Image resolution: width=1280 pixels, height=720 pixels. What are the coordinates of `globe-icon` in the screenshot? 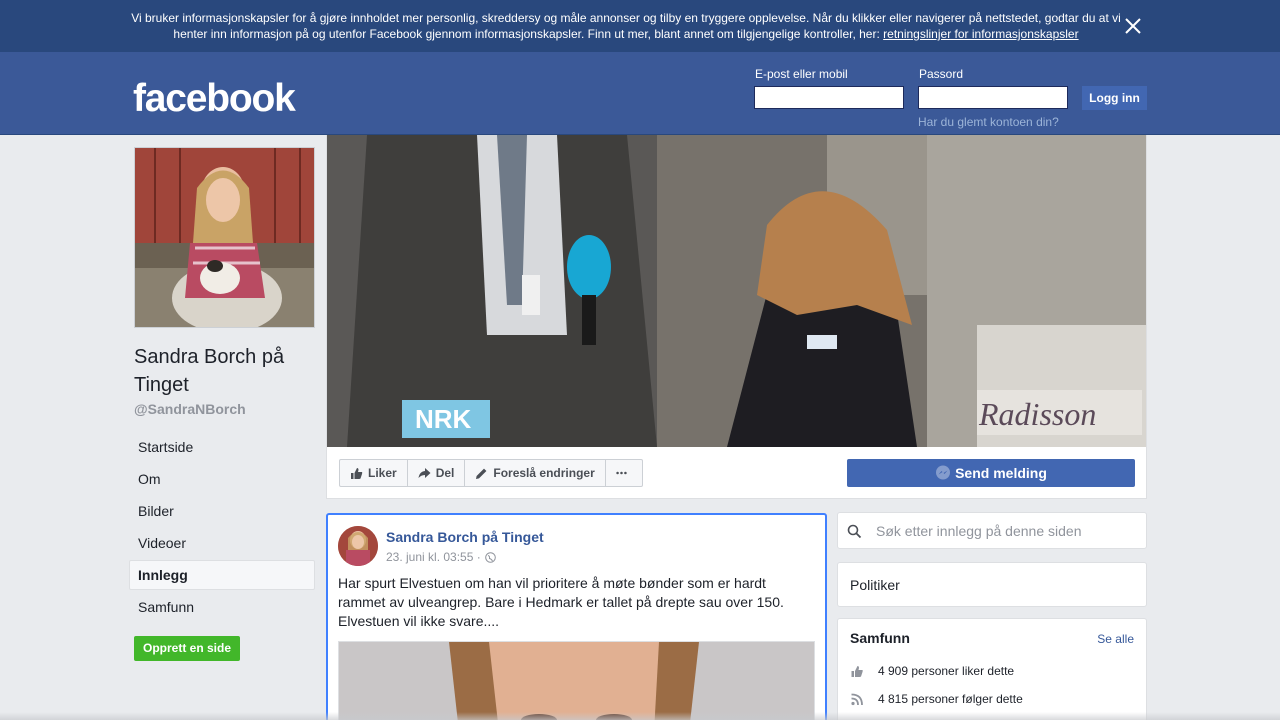 It's located at (490, 557).